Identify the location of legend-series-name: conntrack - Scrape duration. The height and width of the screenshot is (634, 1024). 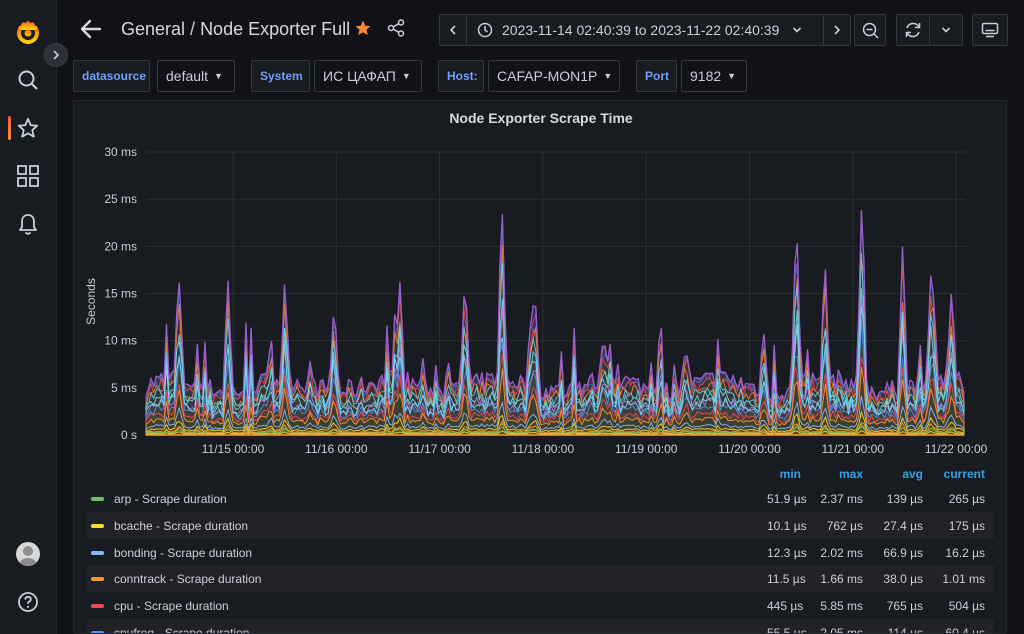
(187, 579).